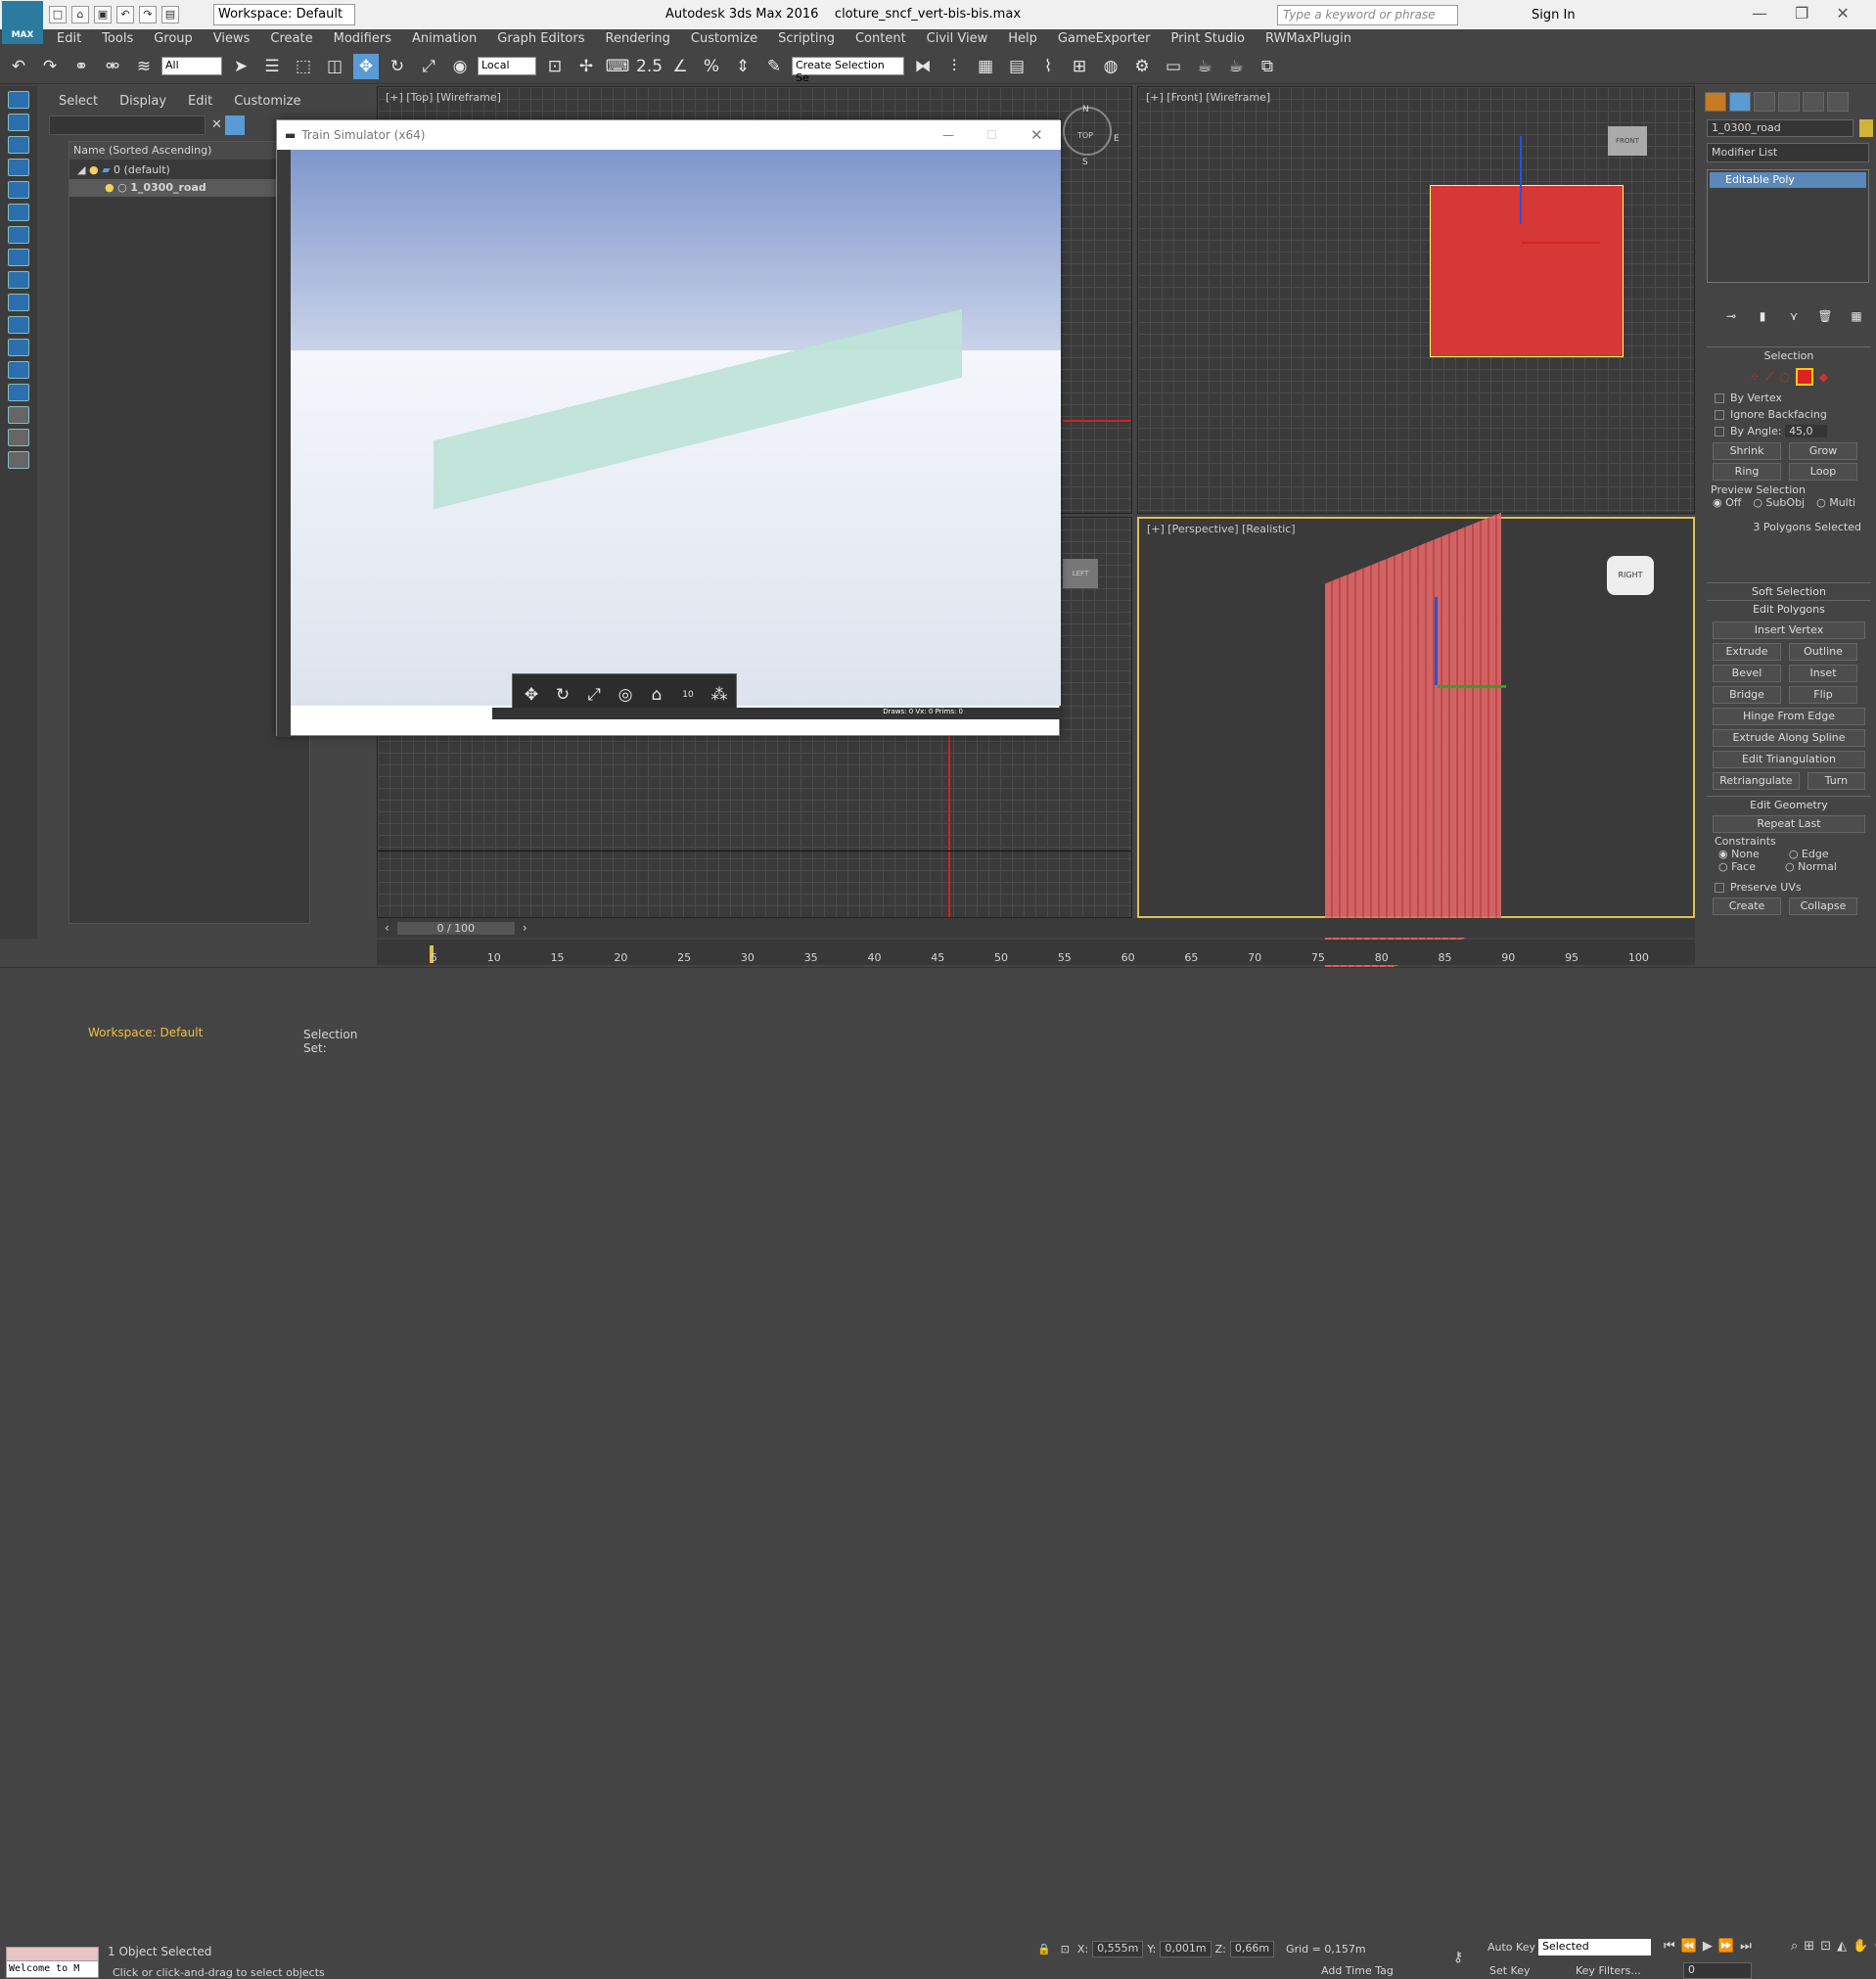 Image resolution: width=1876 pixels, height=1979 pixels. Describe the element at coordinates (1252, 1949) in the screenshot. I see `z-coordinate-field: 0,66m` at that location.